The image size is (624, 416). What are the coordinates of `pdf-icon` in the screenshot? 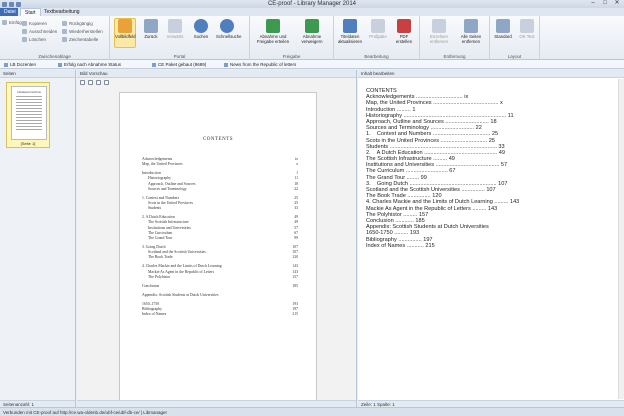 It's located at (404, 26).